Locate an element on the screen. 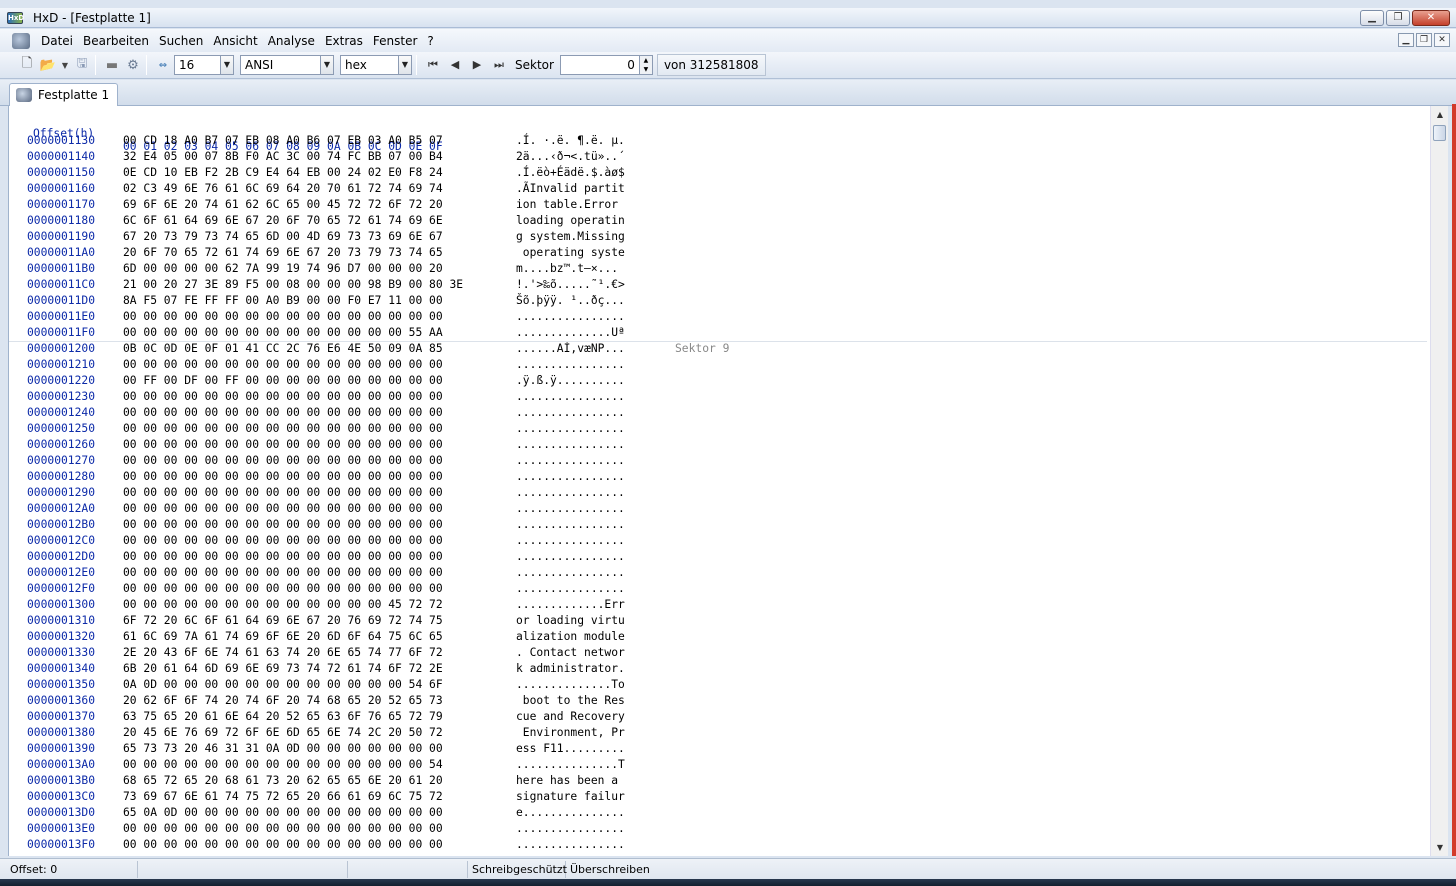 The height and width of the screenshot is (886, 1456). row-text: .ÃInvalid partit is located at coordinates (570, 189).